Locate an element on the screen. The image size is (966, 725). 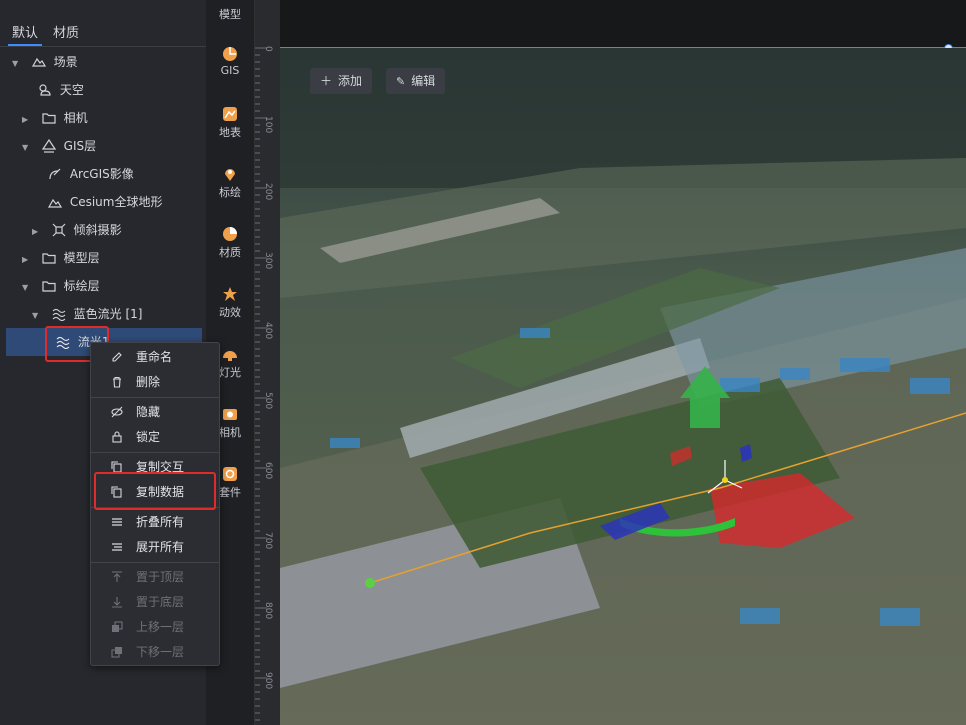
edit-button: ✎ 编辑 is located at coordinates (416, 81).